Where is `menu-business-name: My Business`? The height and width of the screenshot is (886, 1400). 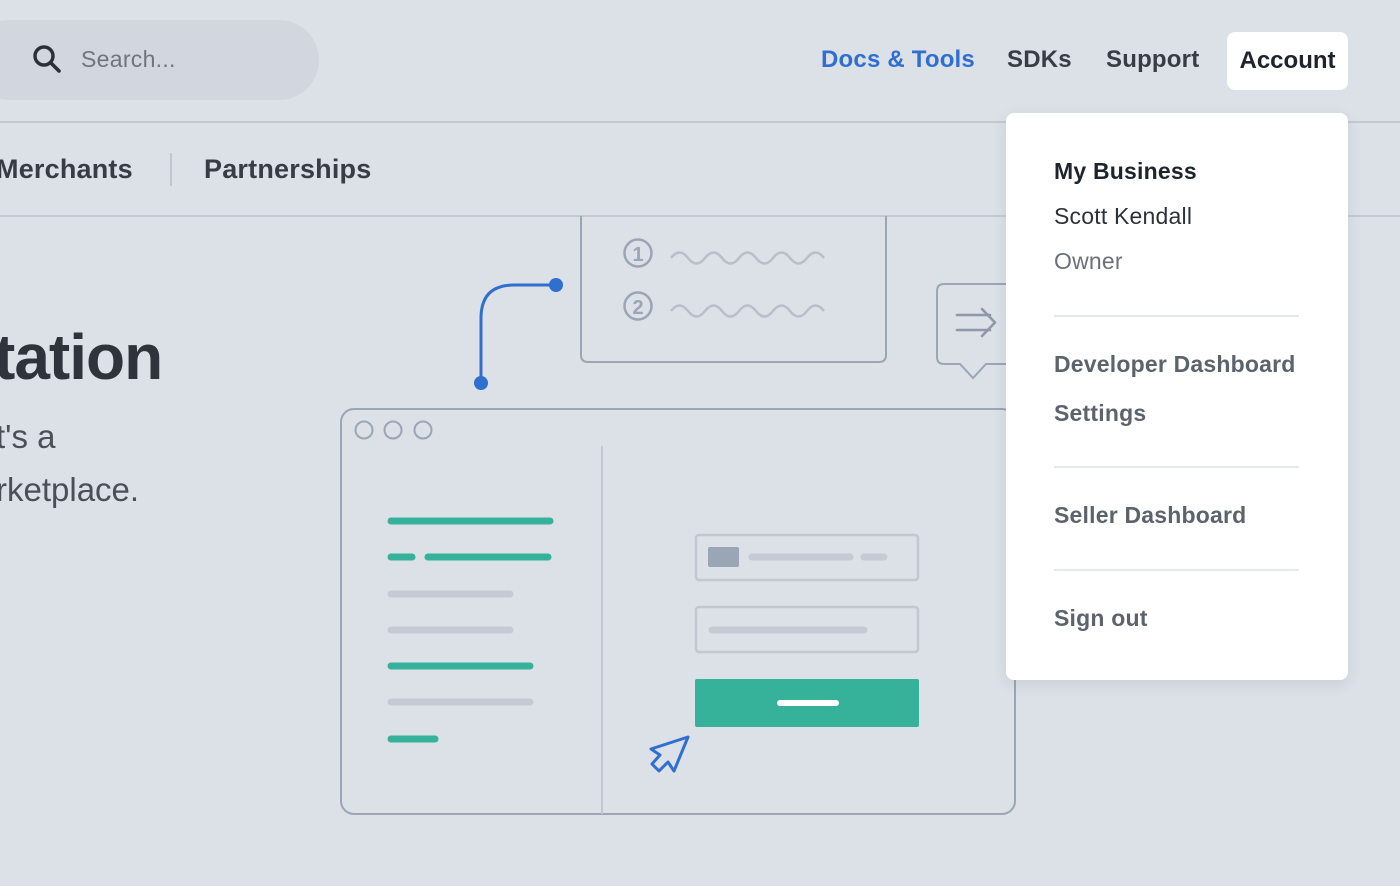 menu-business-name: My Business is located at coordinates (1125, 171).